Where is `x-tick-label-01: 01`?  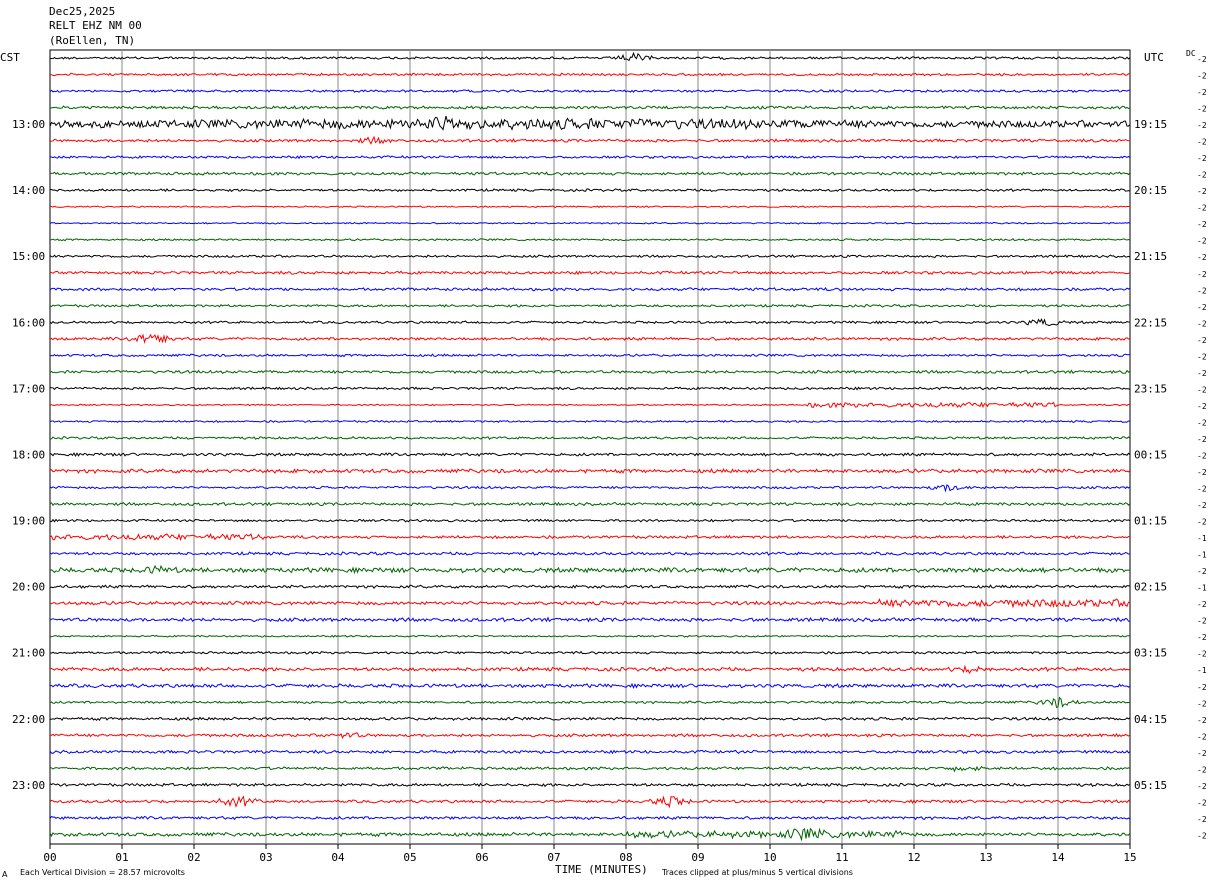
x-tick-label-01: 01 is located at coordinates (121, 857).